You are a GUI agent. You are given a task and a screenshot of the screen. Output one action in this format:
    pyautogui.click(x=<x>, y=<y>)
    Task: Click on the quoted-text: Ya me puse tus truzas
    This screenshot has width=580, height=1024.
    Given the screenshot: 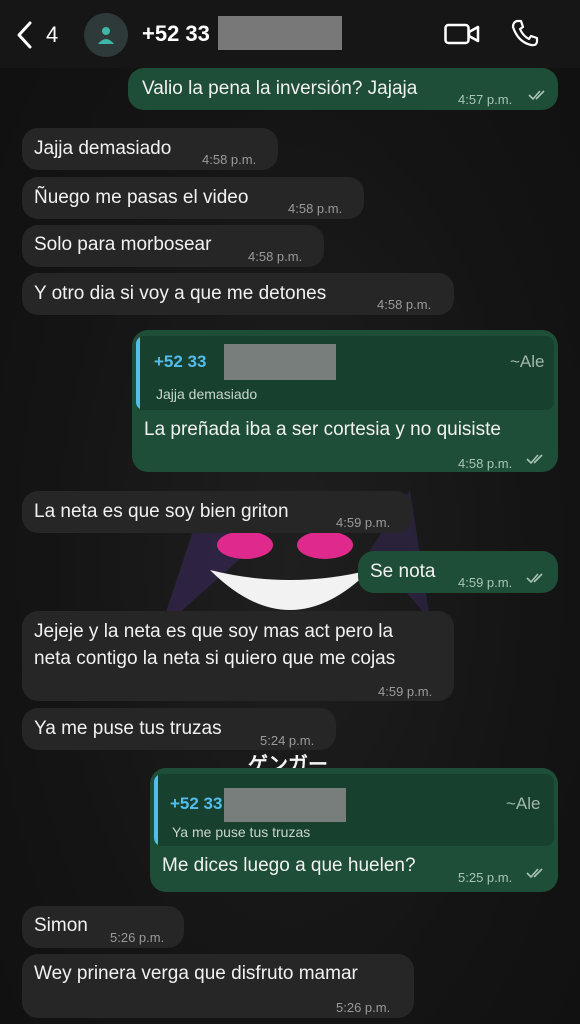 What is the action you would take?
    pyautogui.click(x=241, y=832)
    